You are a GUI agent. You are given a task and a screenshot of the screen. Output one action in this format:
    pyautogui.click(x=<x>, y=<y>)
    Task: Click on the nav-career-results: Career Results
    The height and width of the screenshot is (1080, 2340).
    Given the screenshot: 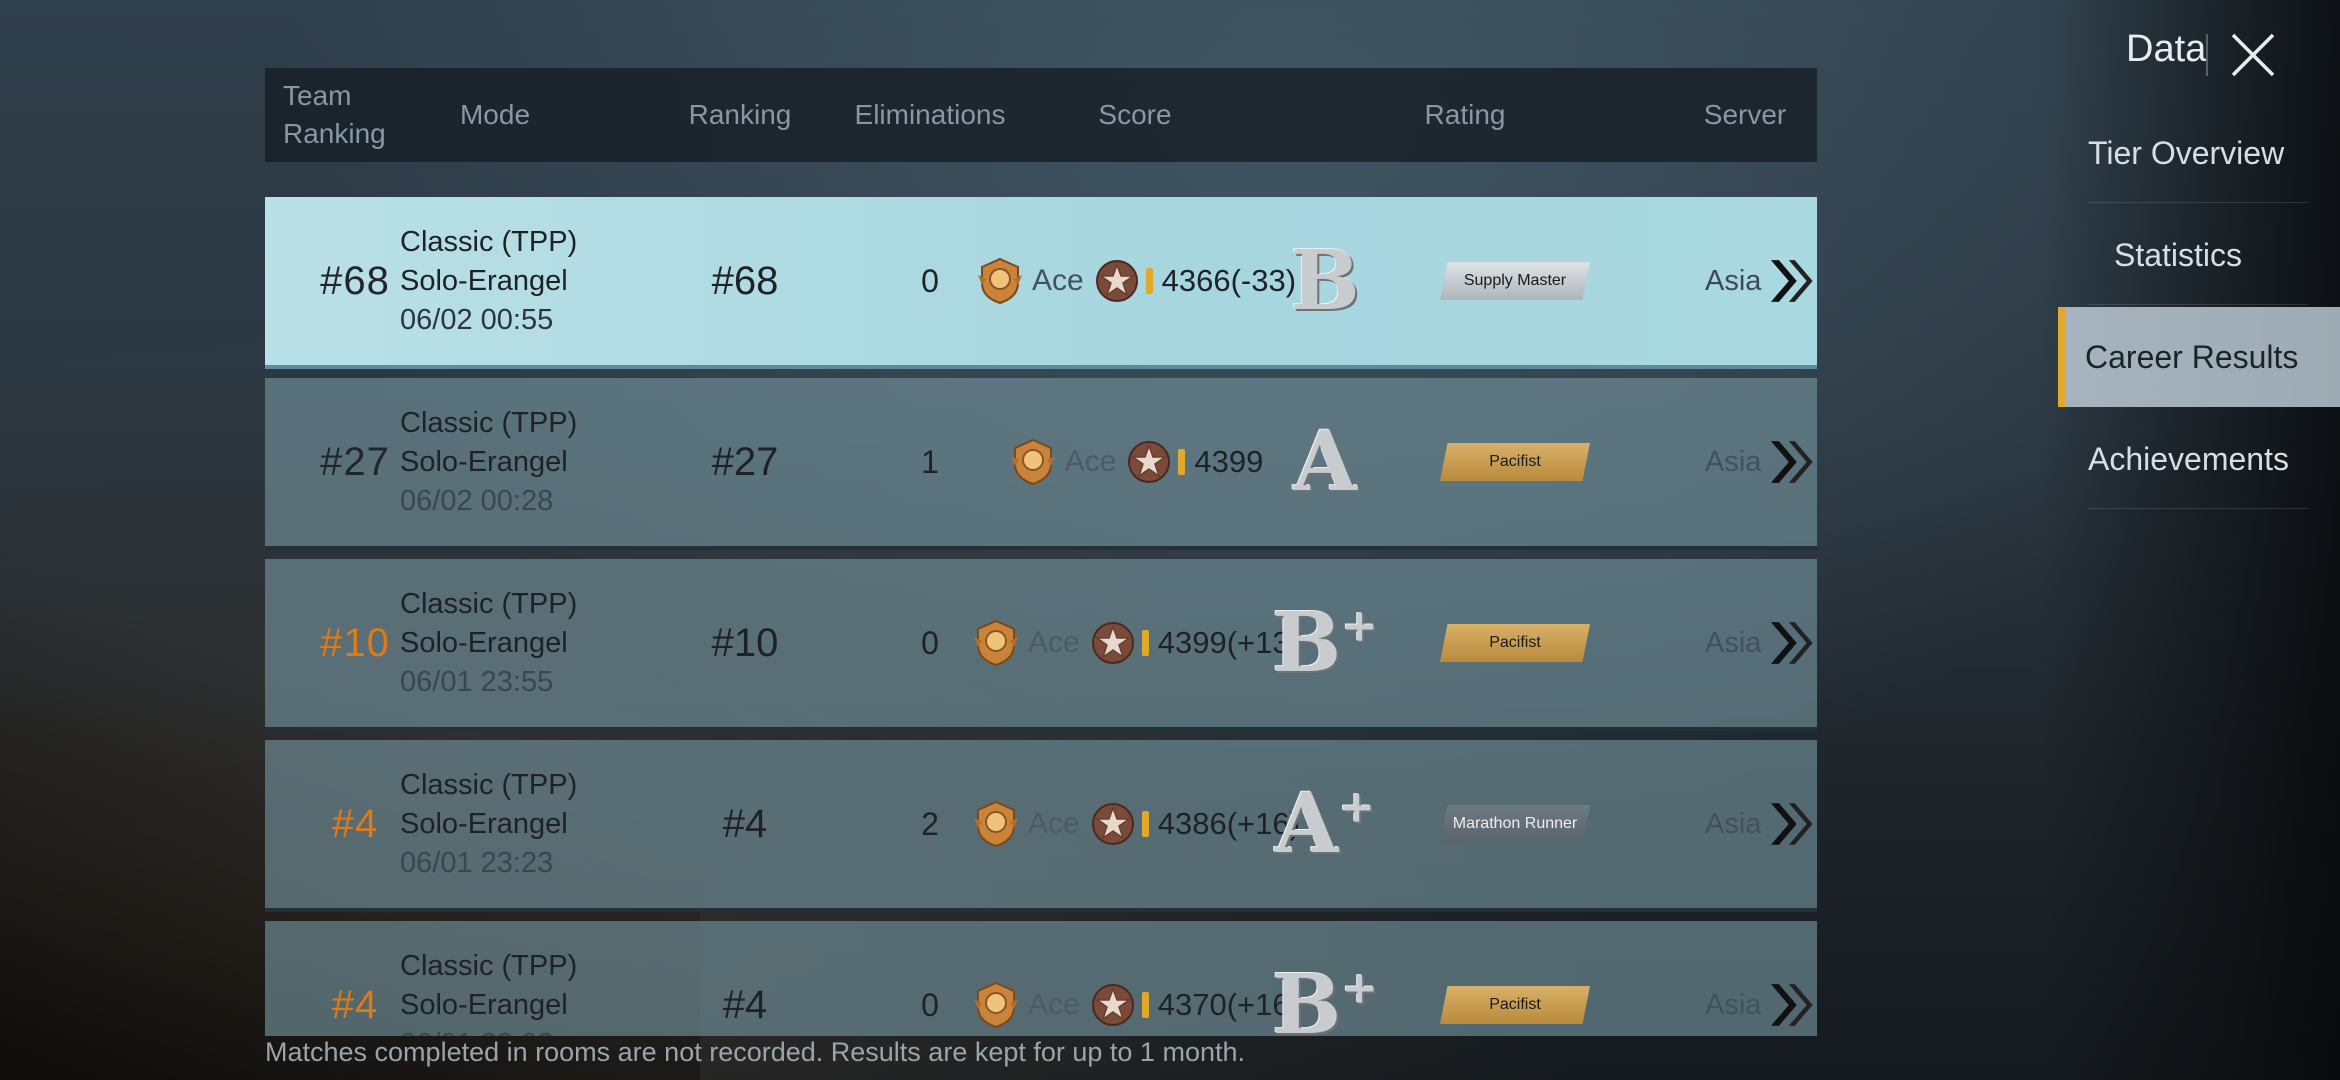 What is the action you would take?
    pyautogui.click(x=2199, y=357)
    